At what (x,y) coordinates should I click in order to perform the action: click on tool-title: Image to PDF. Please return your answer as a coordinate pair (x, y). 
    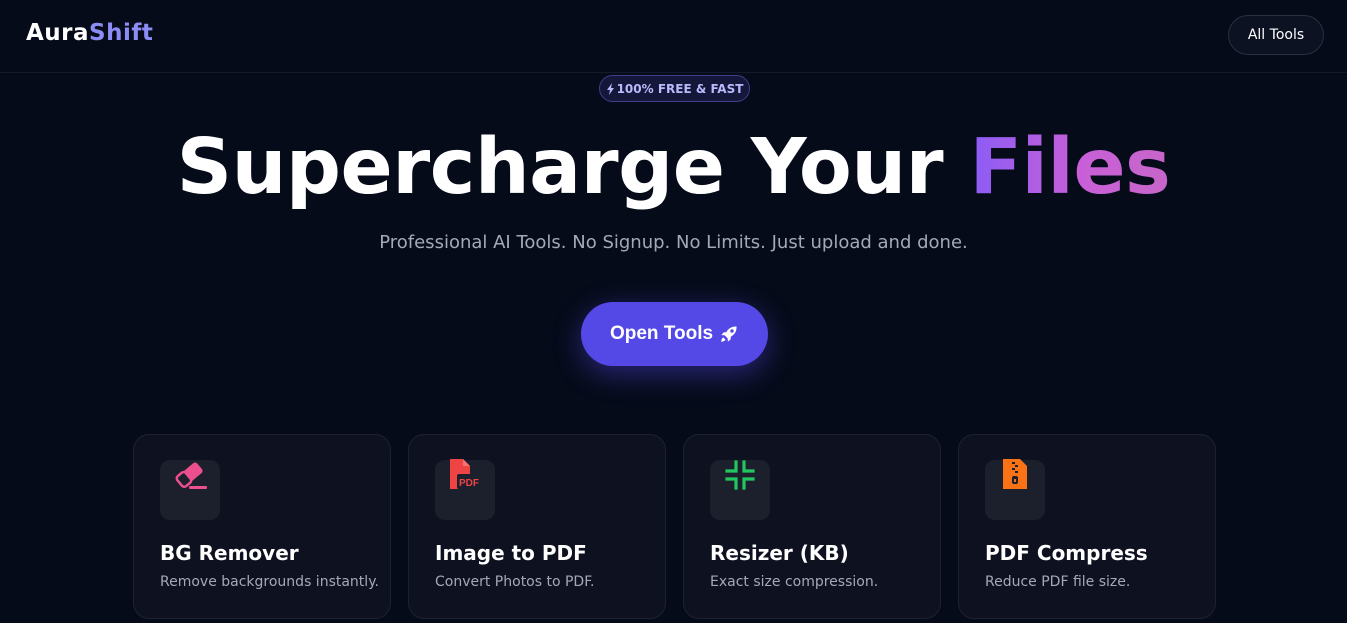
    Looking at the image, I should click on (511, 553).